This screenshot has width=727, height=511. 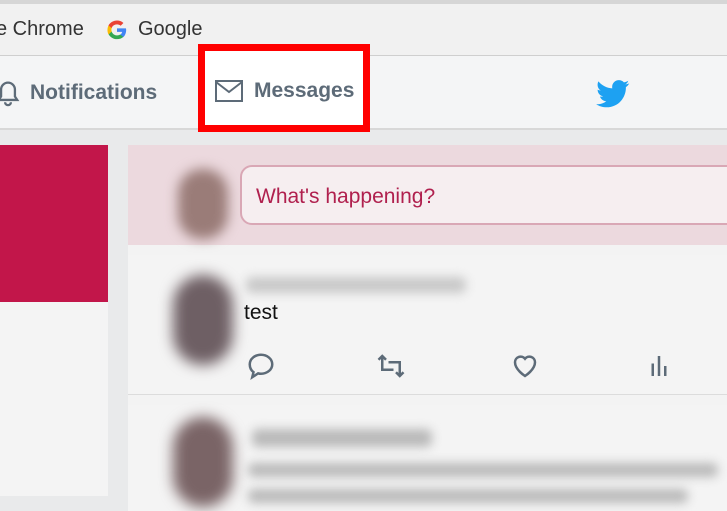 What do you see at coordinates (613, 94) in the screenshot?
I see `twitter-bird-icon` at bounding box center [613, 94].